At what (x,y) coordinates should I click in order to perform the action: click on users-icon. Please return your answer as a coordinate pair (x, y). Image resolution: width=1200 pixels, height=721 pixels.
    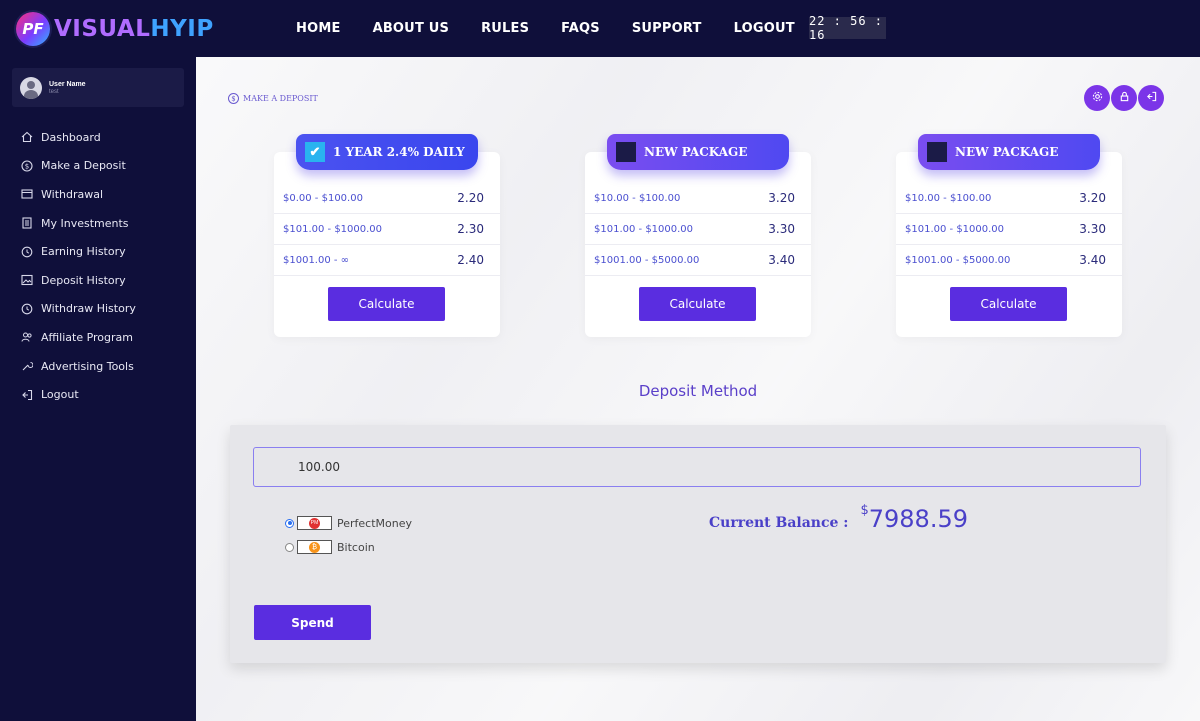
    Looking at the image, I should click on (26, 337).